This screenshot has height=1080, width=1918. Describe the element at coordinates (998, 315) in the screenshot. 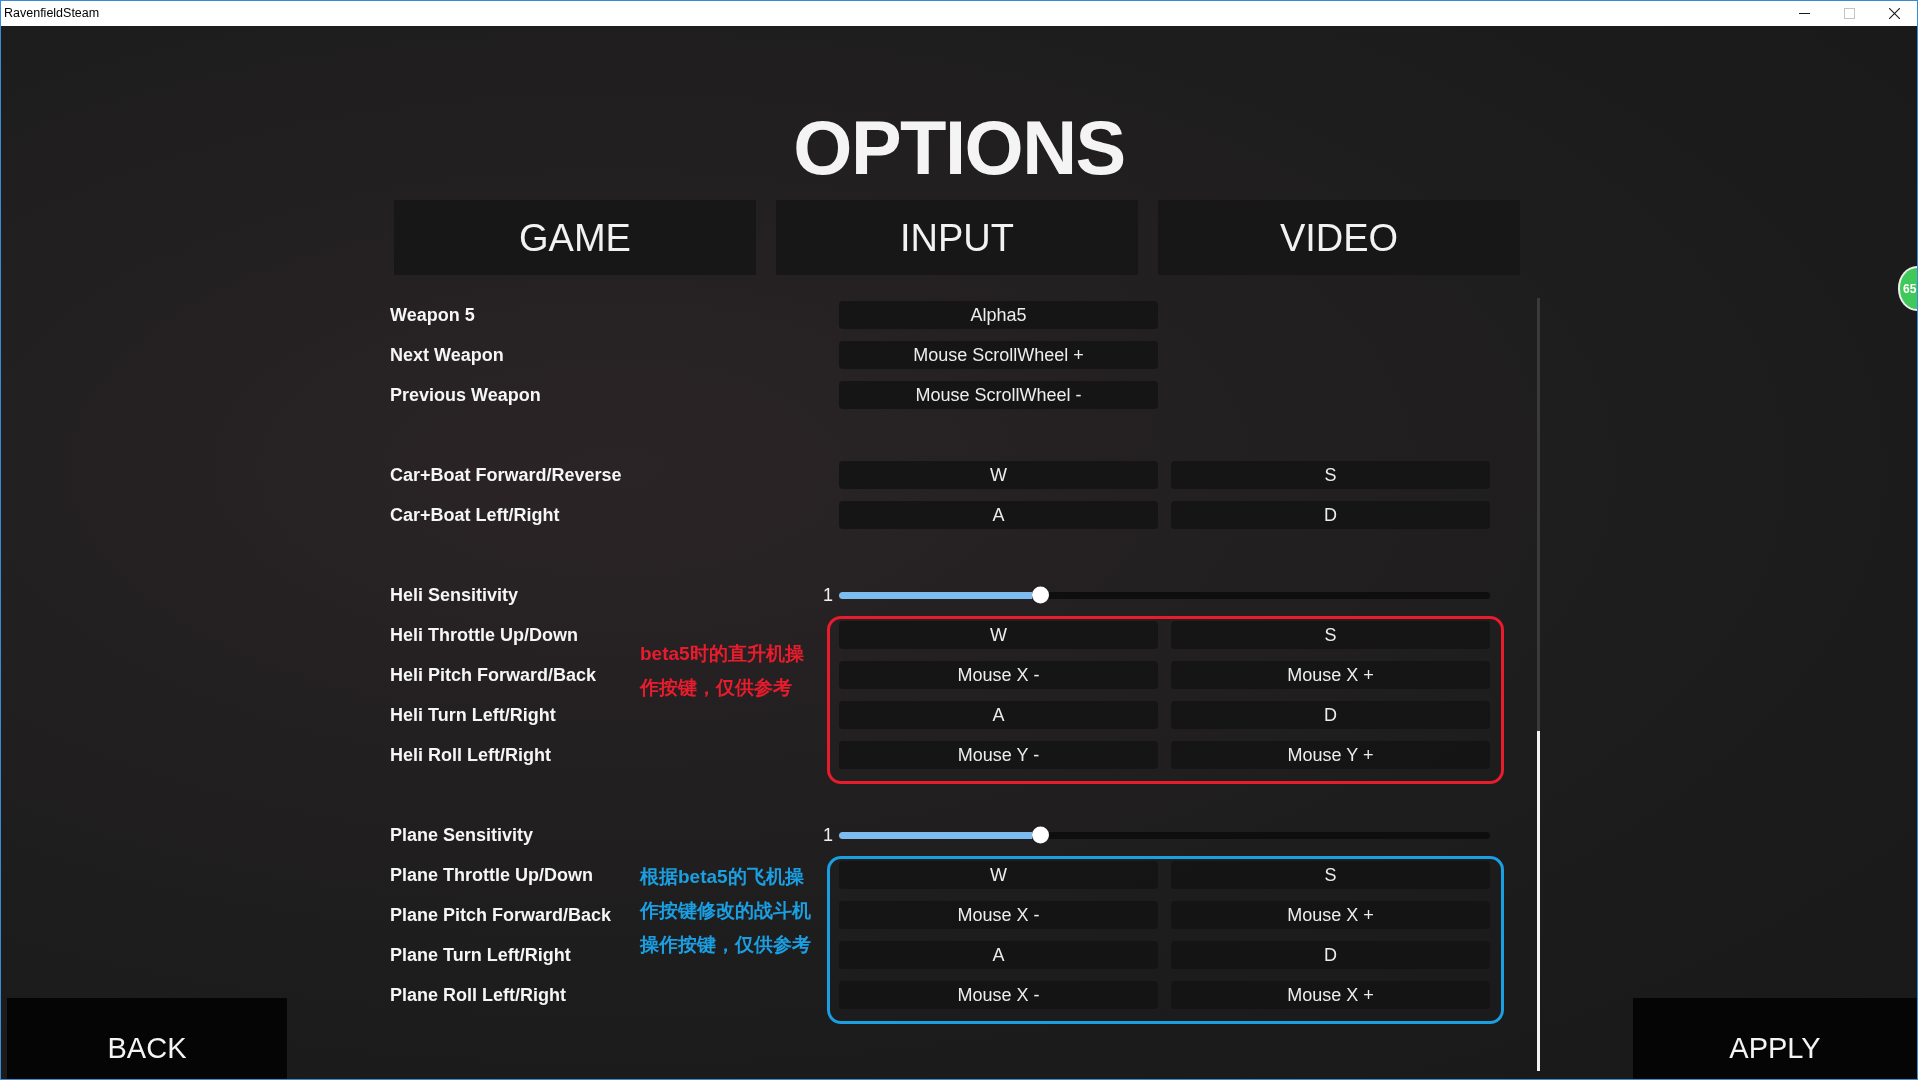

I see `keybind-button: Alpha5` at that location.